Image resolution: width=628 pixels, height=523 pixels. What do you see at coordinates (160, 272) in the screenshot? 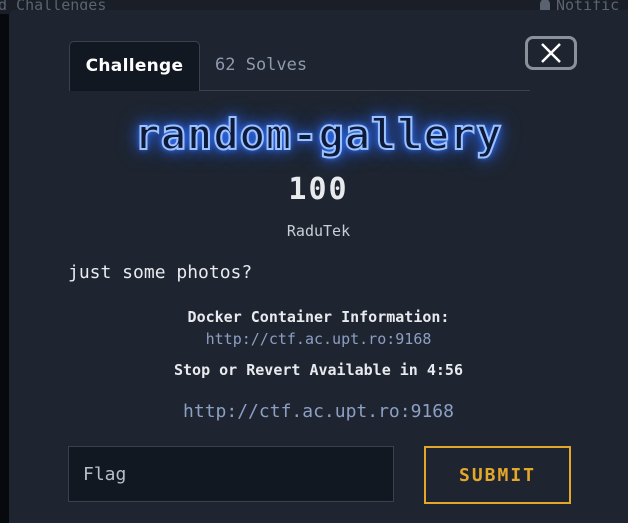
I see `challenge-description: just some photos?` at bounding box center [160, 272].